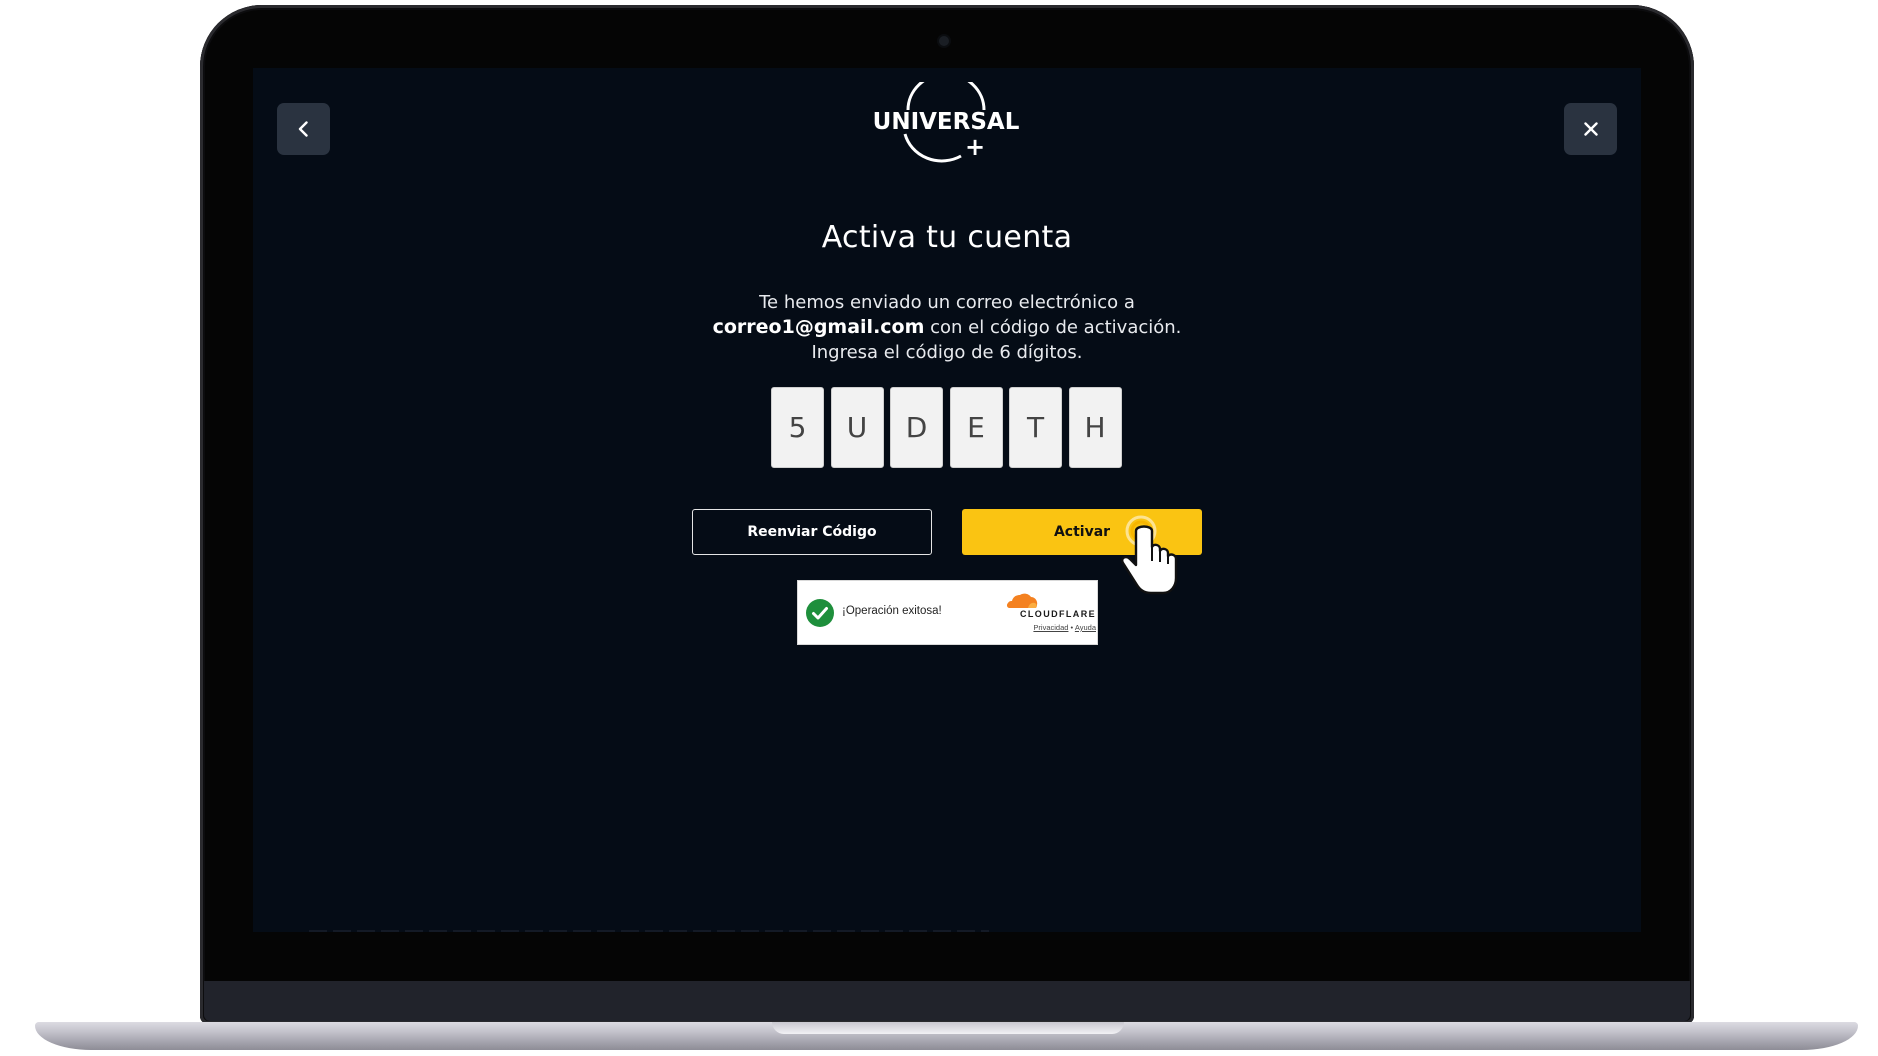  I want to click on code-input-group: 5 U D E T H, so click(946, 427).